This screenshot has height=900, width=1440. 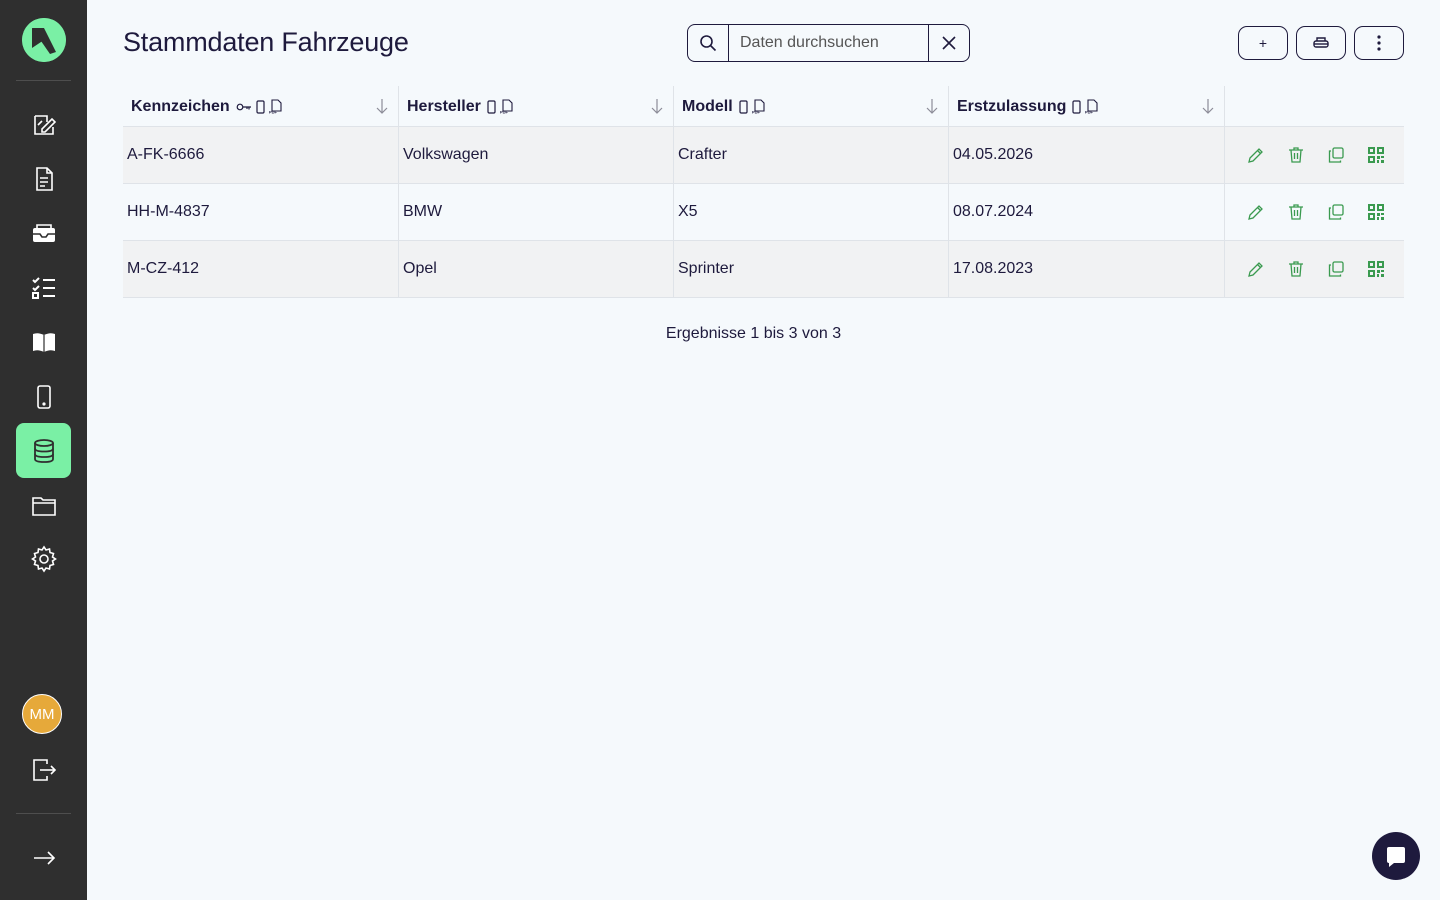 I want to click on column-label: Hersteller, so click(x=444, y=106).